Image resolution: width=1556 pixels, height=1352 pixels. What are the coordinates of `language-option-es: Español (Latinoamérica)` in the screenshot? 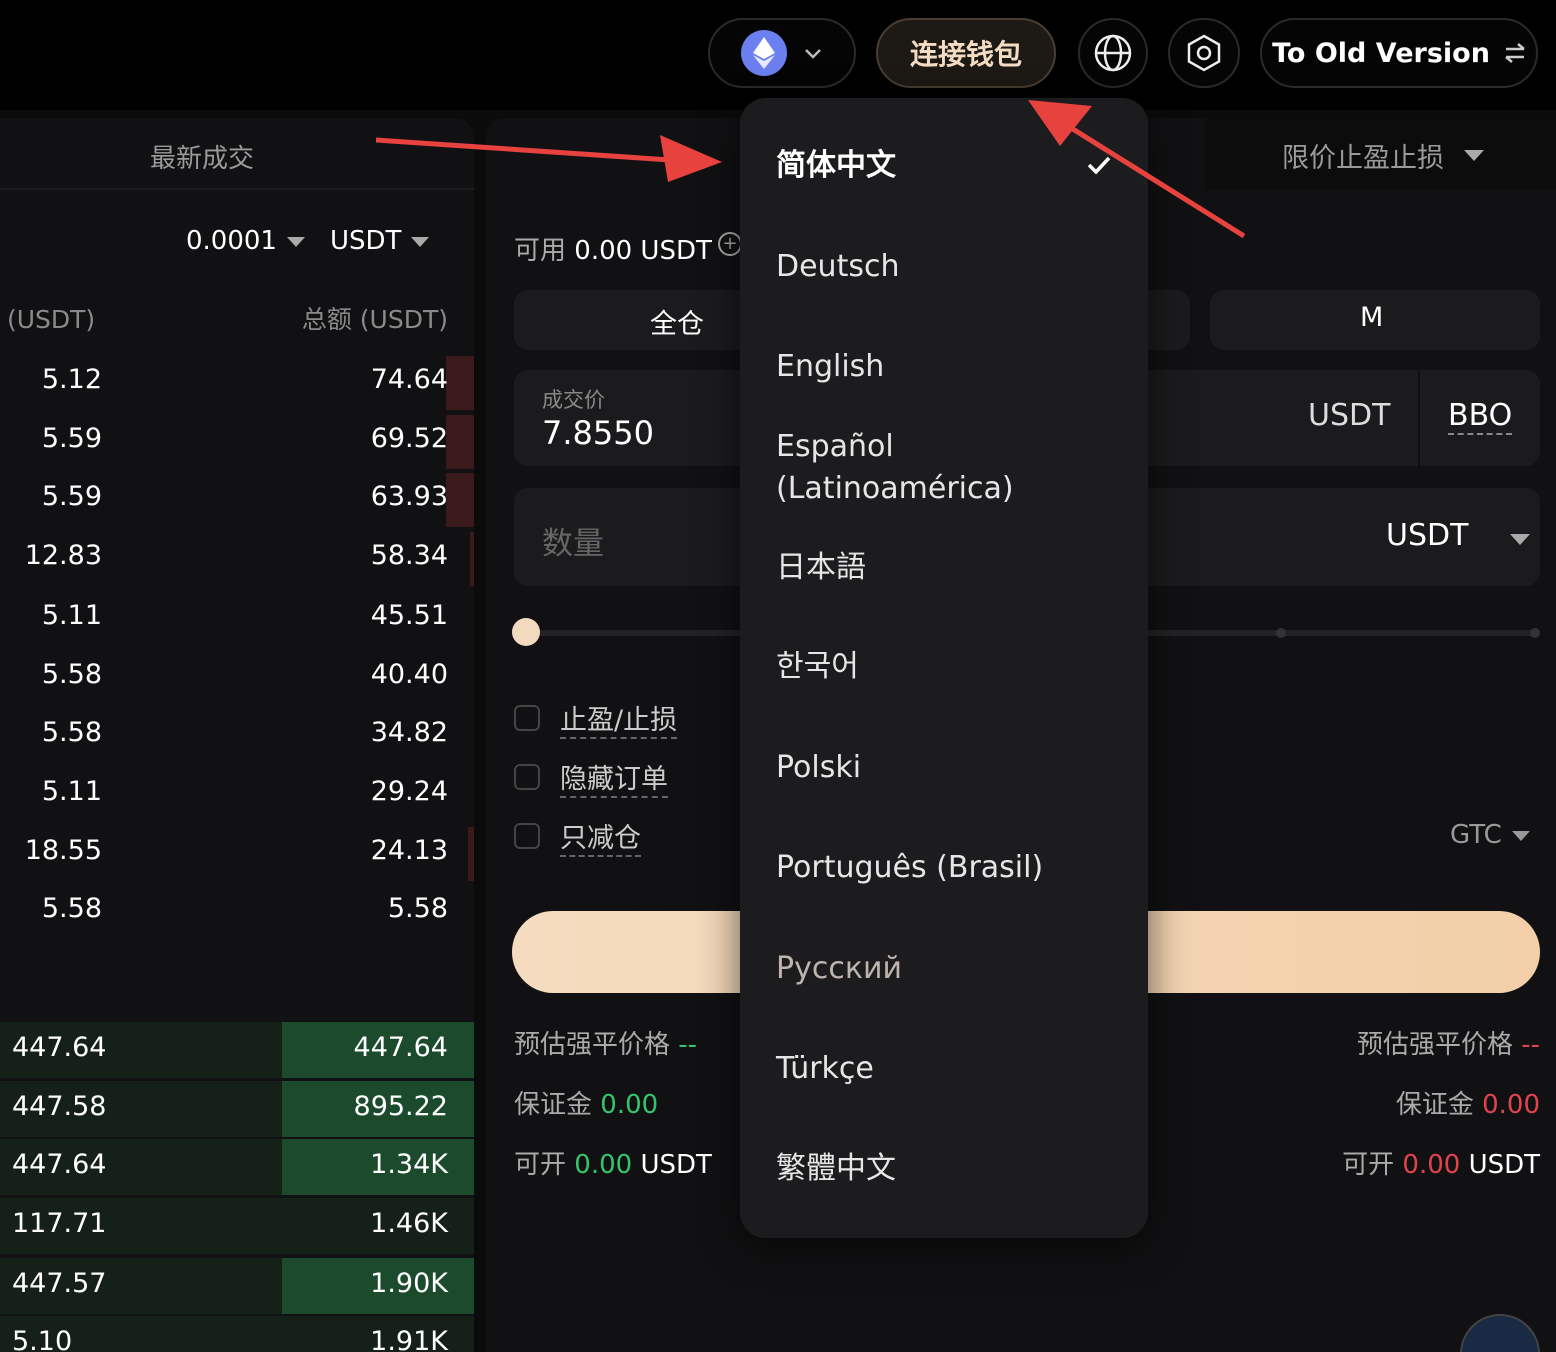 It's located at (941, 468).